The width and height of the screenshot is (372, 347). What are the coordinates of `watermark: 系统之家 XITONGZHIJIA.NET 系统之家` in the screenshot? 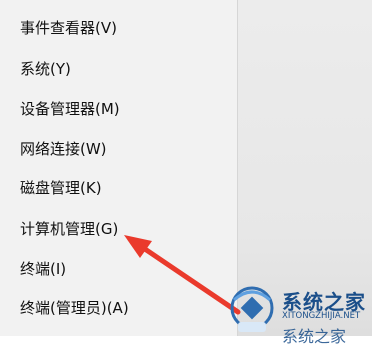 It's located at (298, 314).